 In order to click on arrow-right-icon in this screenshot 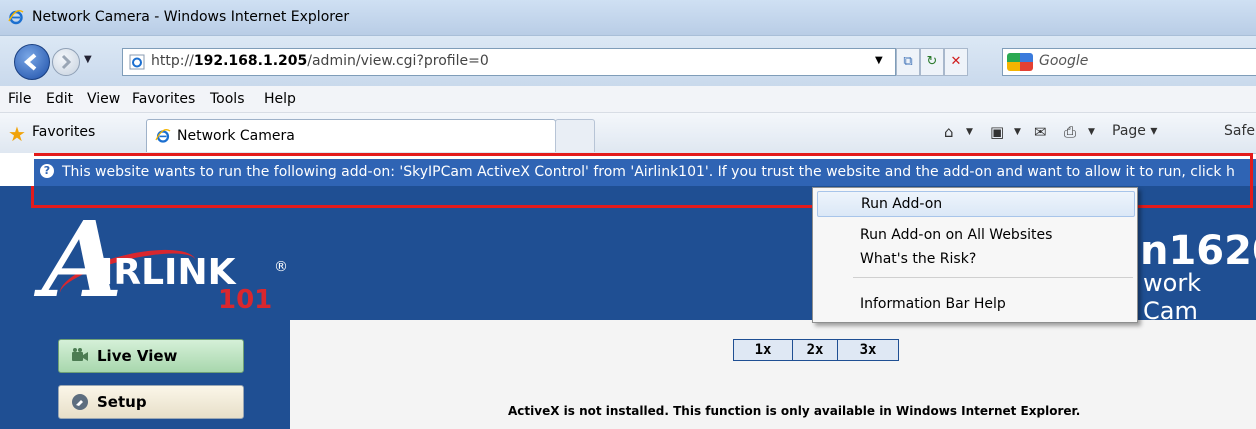, I will do `click(66, 62)`.